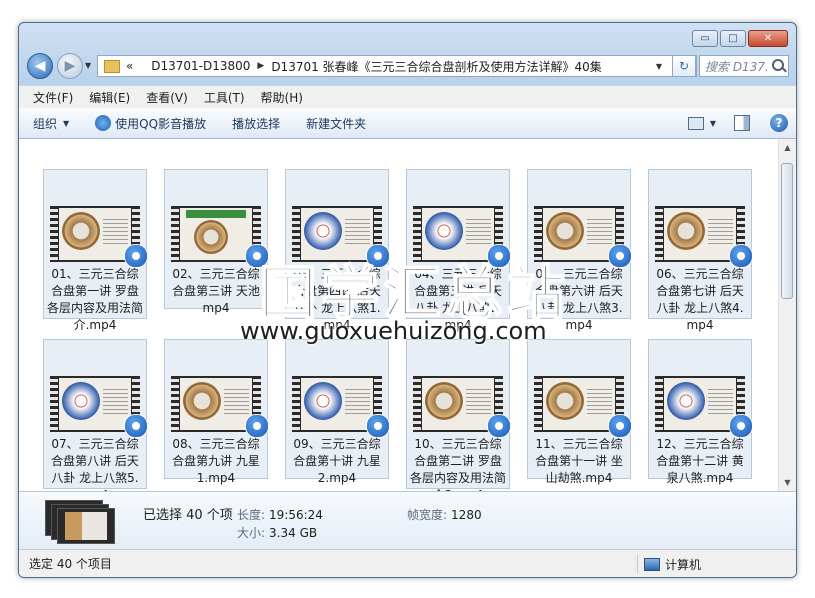 The width and height of the screenshot is (815, 598). I want to click on file-tile: 09、三元三合综合盘第十讲 九星2.mp4, so click(337, 412).